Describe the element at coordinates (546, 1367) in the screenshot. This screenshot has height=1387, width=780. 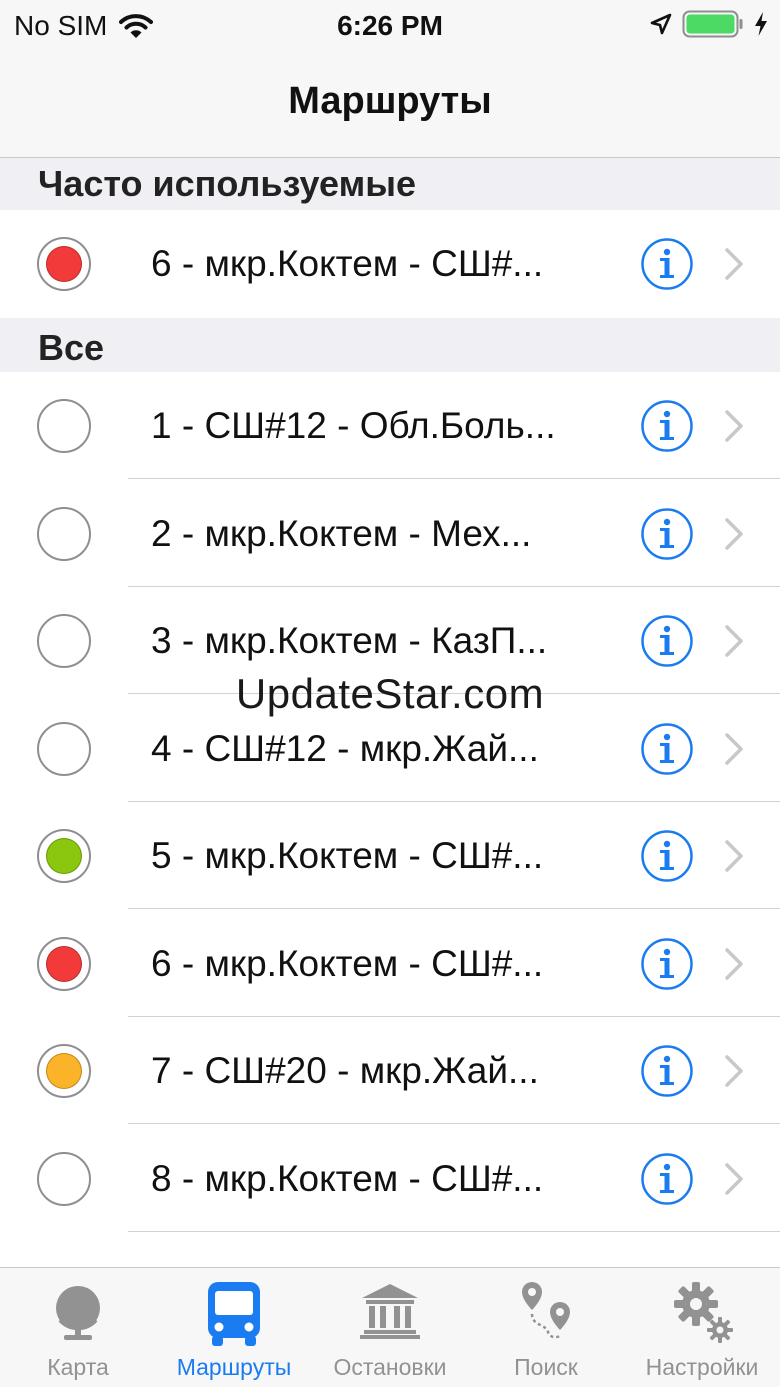
I see `tab-label: Поиск` at that location.